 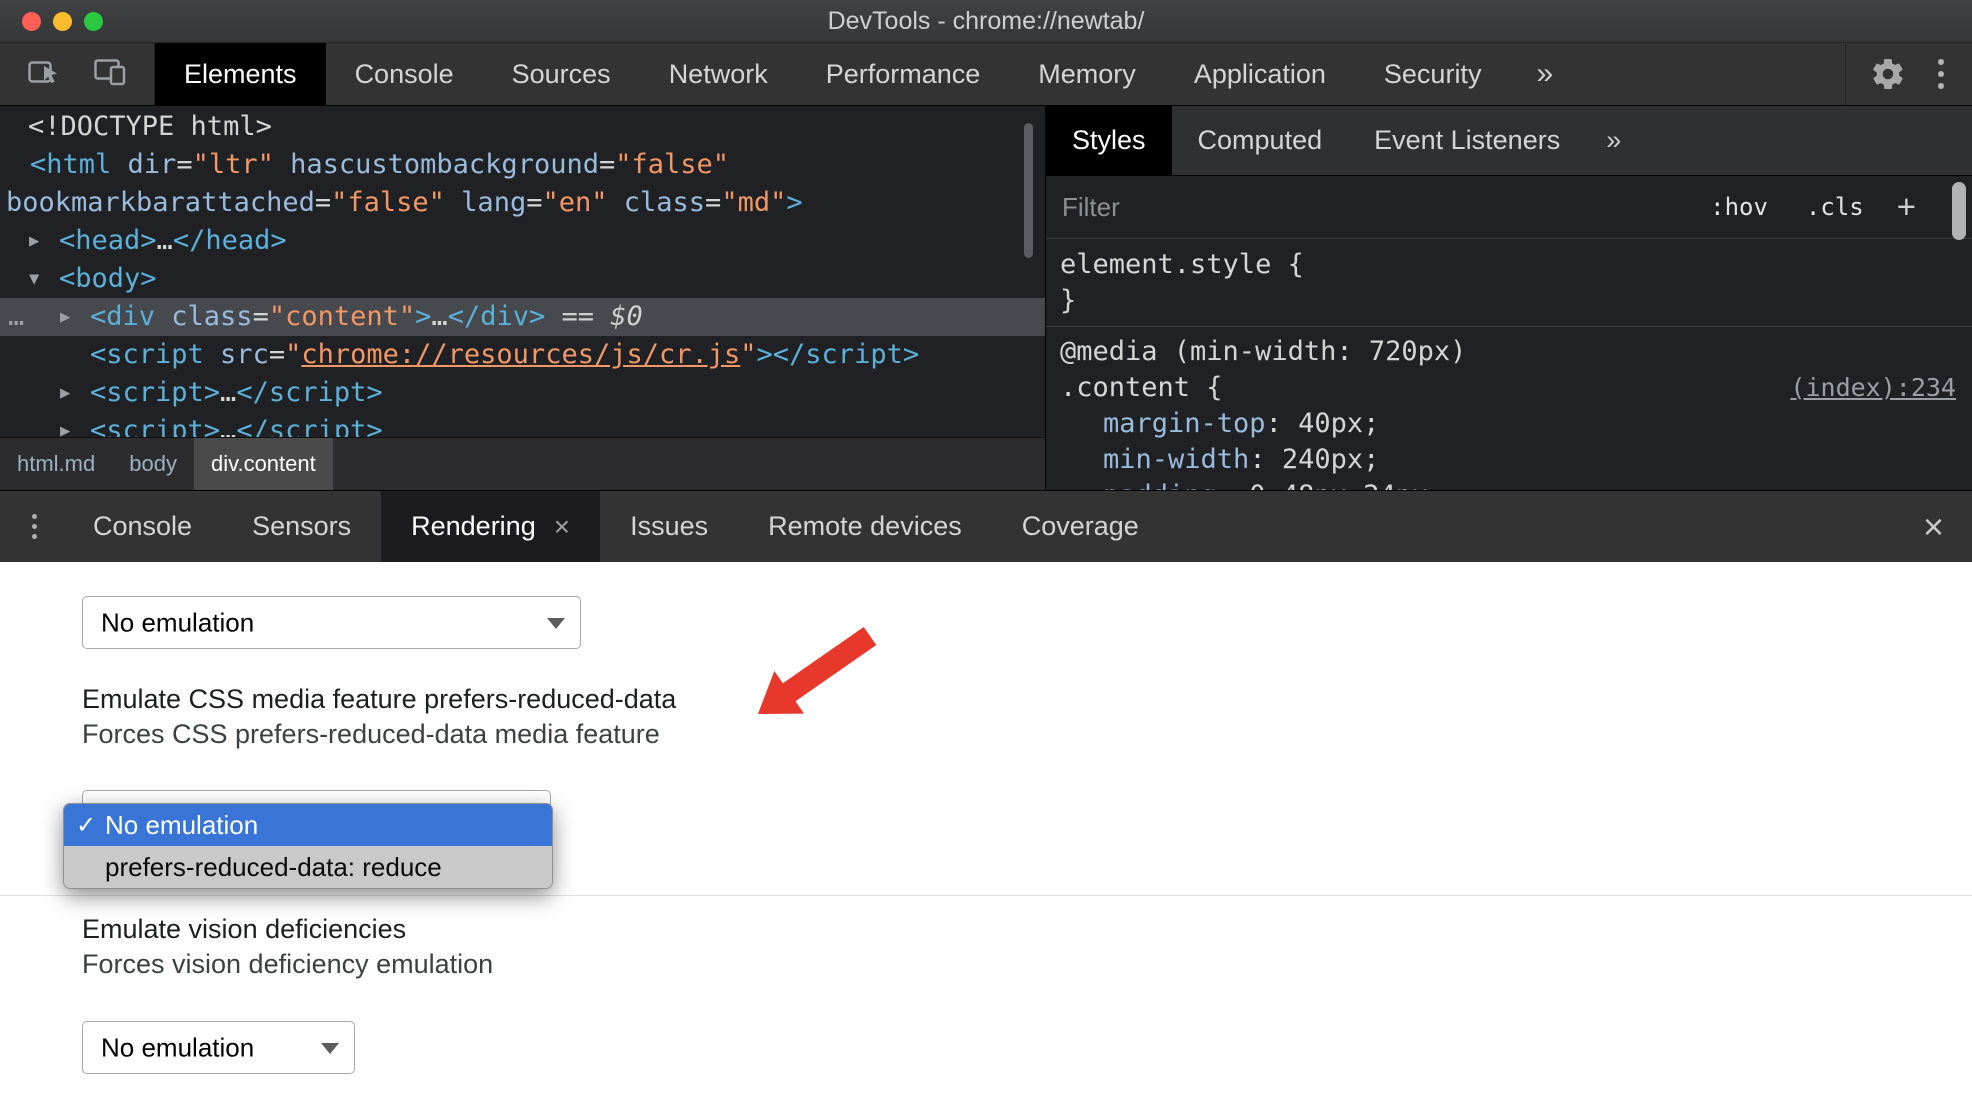 I want to click on drawer-tab-remote-devices: Remote devices, so click(x=865, y=526).